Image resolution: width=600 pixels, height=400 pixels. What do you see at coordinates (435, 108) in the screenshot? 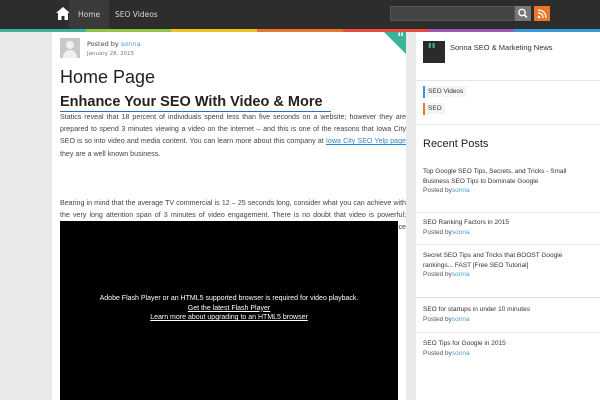
I see `tag-seo: SEO` at bounding box center [435, 108].